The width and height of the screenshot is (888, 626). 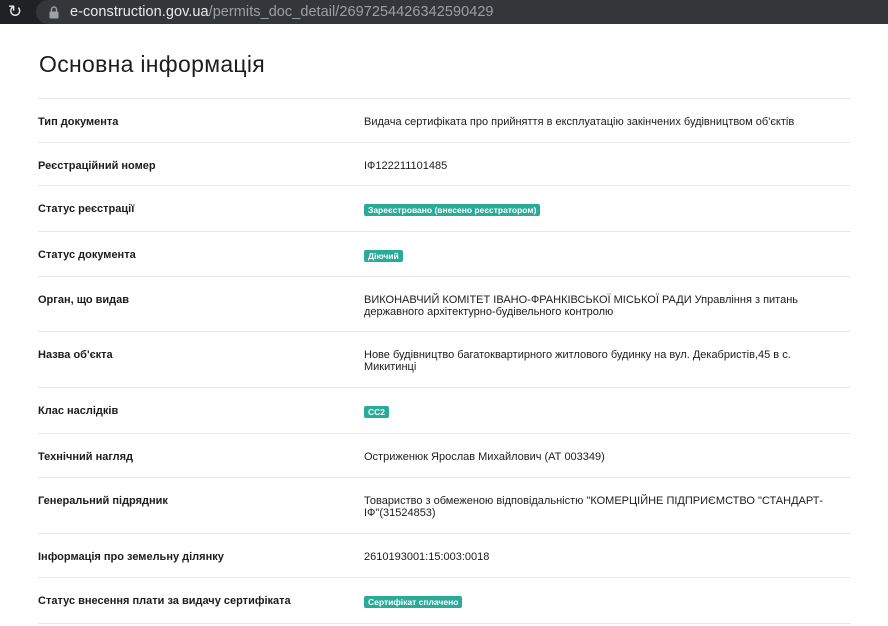 I want to click on status-badge: Діючий, so click(x=383, y=256).